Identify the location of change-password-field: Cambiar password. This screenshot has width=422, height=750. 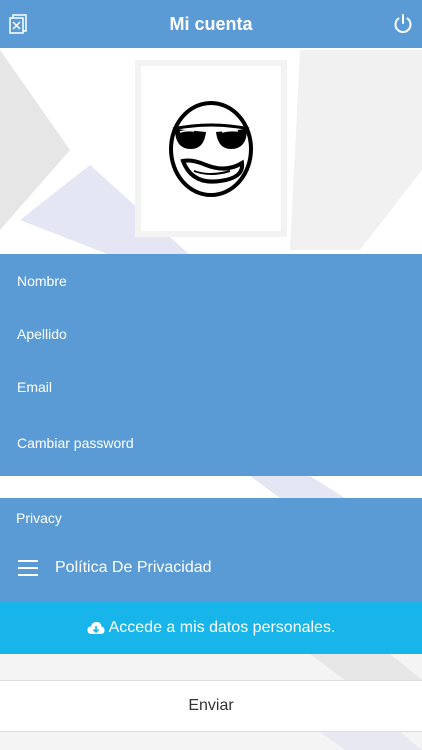
(75, 443).